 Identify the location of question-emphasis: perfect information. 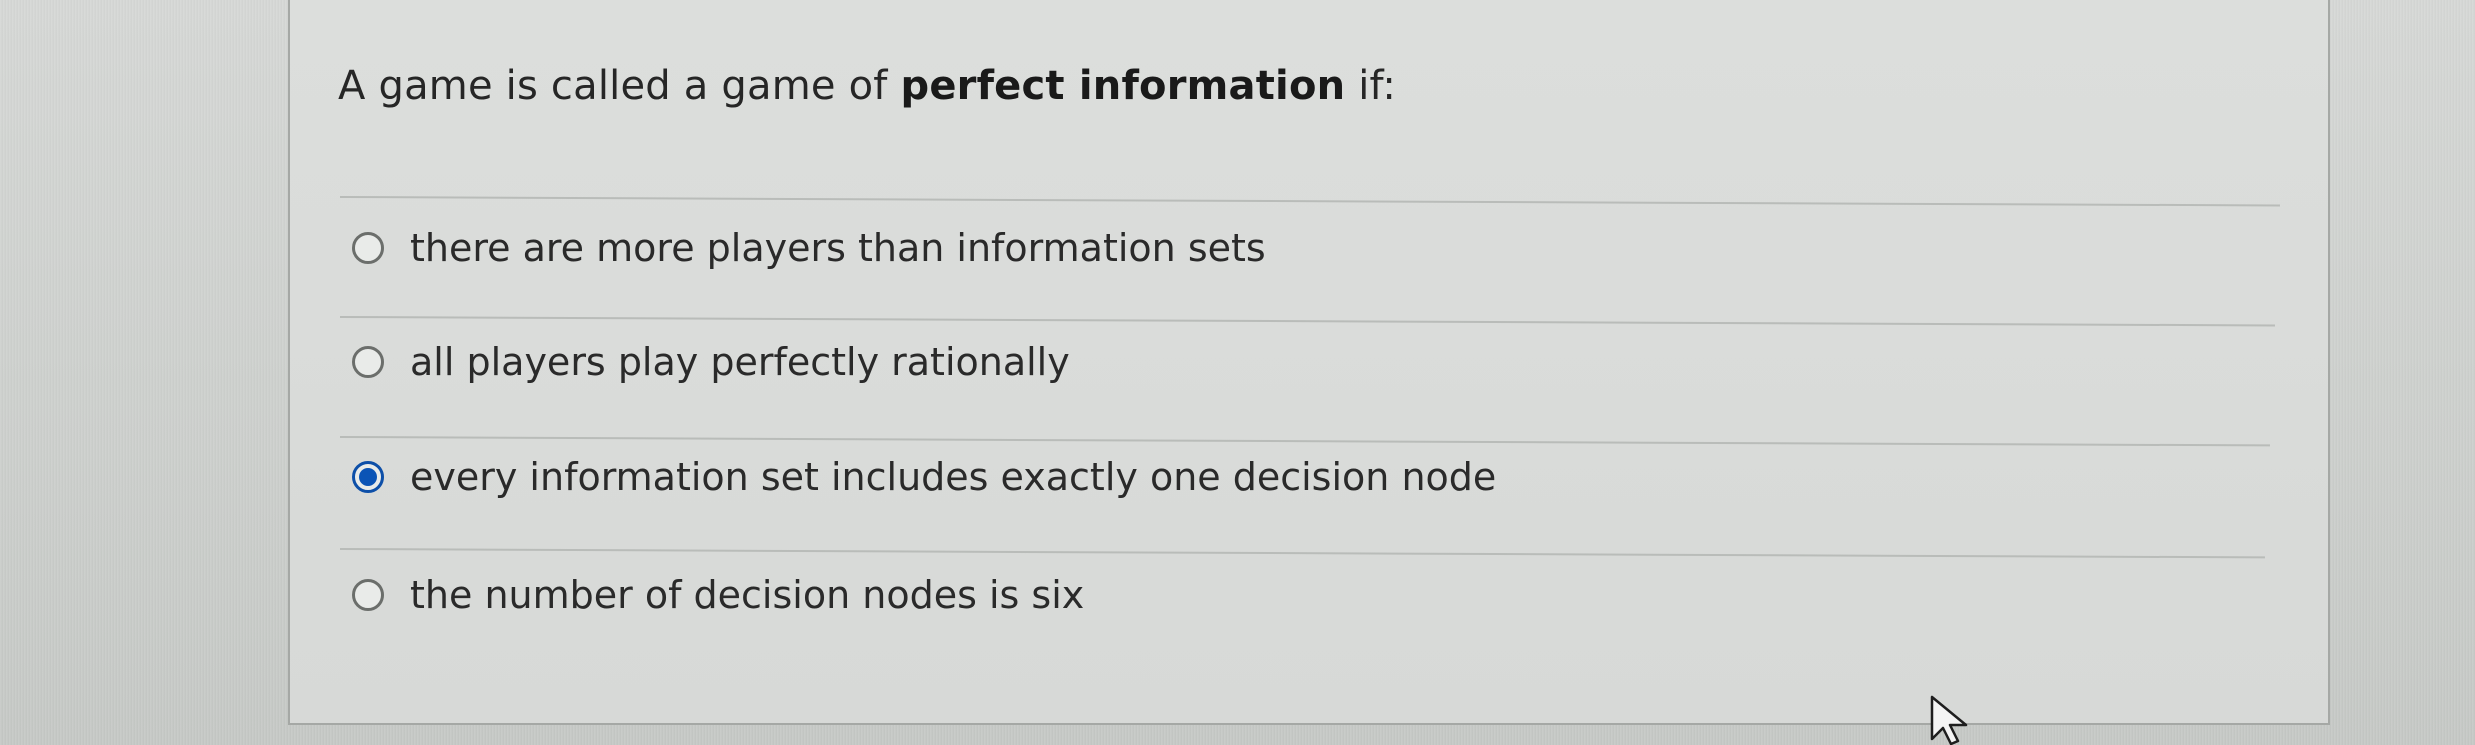
(1123, 86).